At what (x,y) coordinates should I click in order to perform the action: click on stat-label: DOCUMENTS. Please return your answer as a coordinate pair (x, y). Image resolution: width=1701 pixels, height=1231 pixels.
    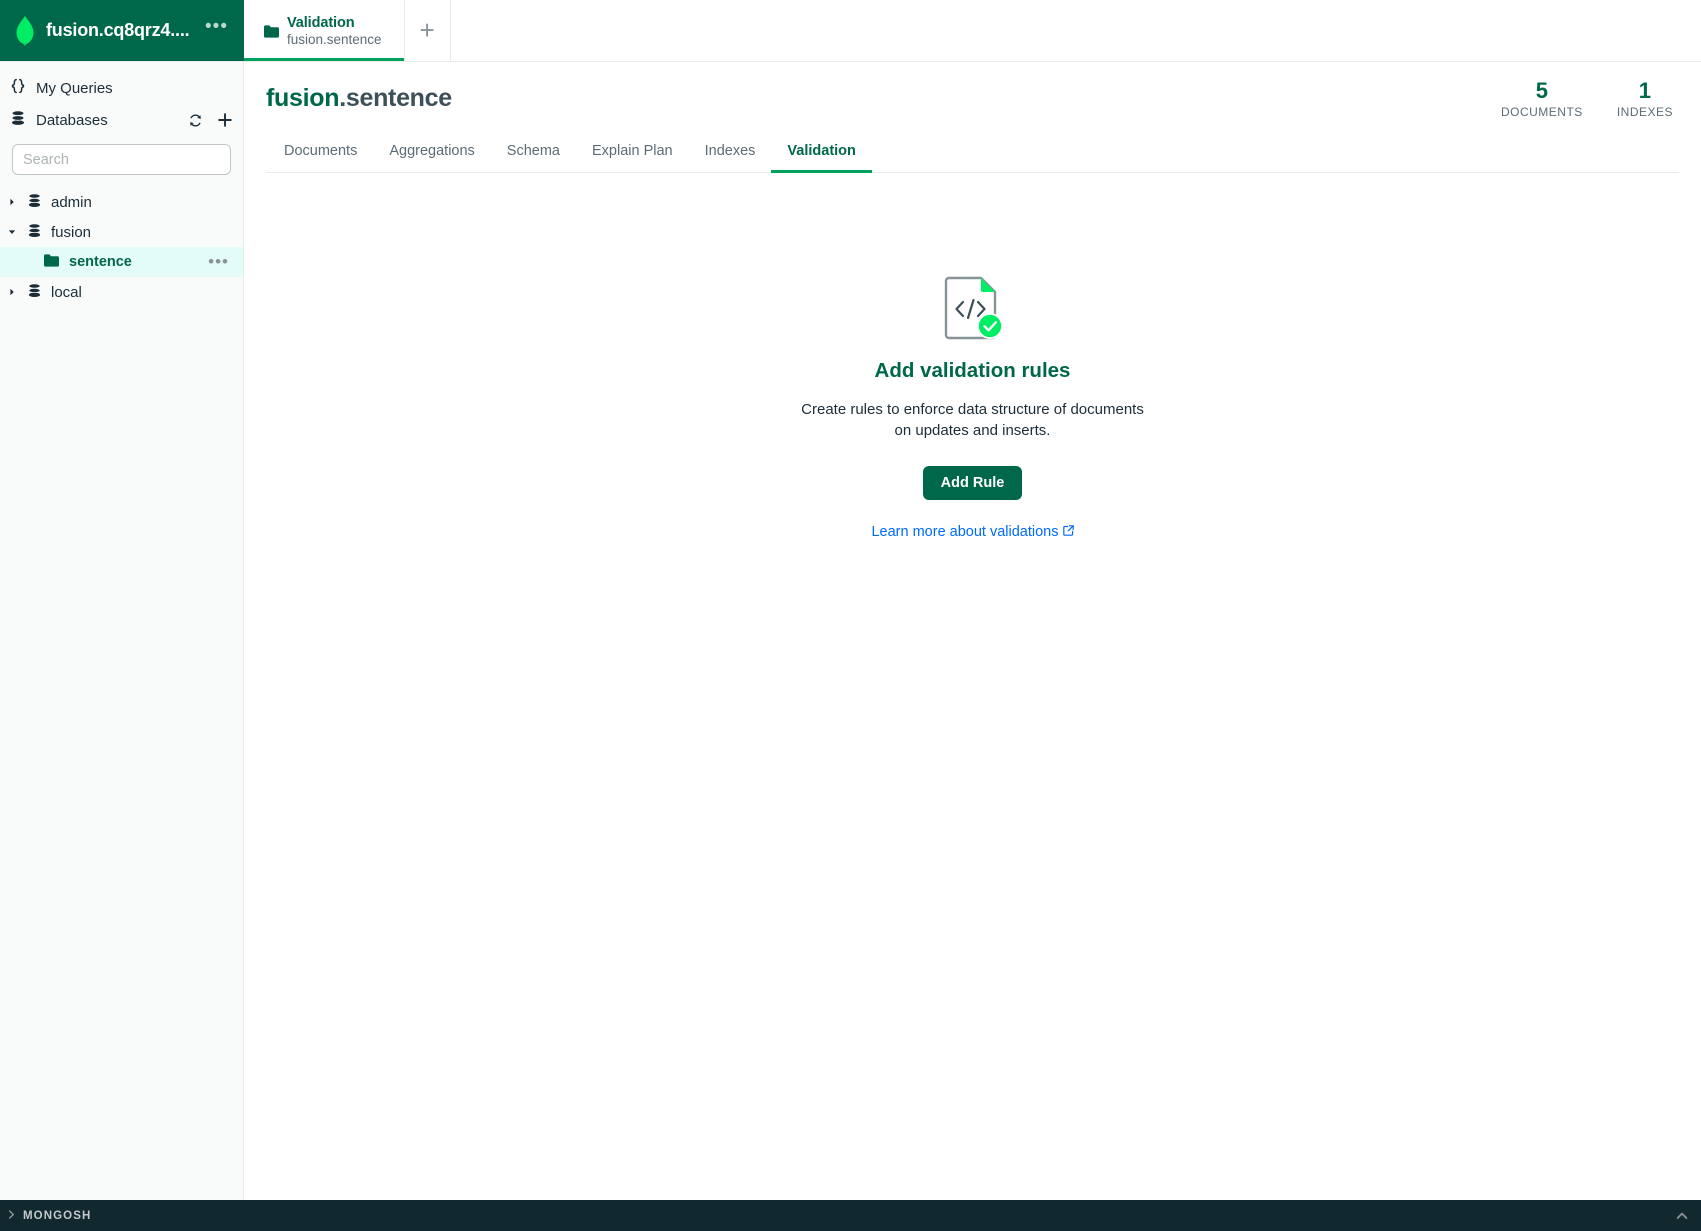
    Looking at the image, I should click on (1541, 112).